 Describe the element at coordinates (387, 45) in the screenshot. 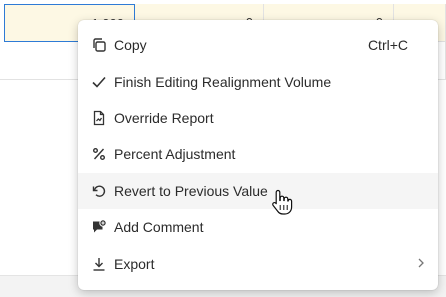

I see `shortcut-label: Ctrl+C` at that location.